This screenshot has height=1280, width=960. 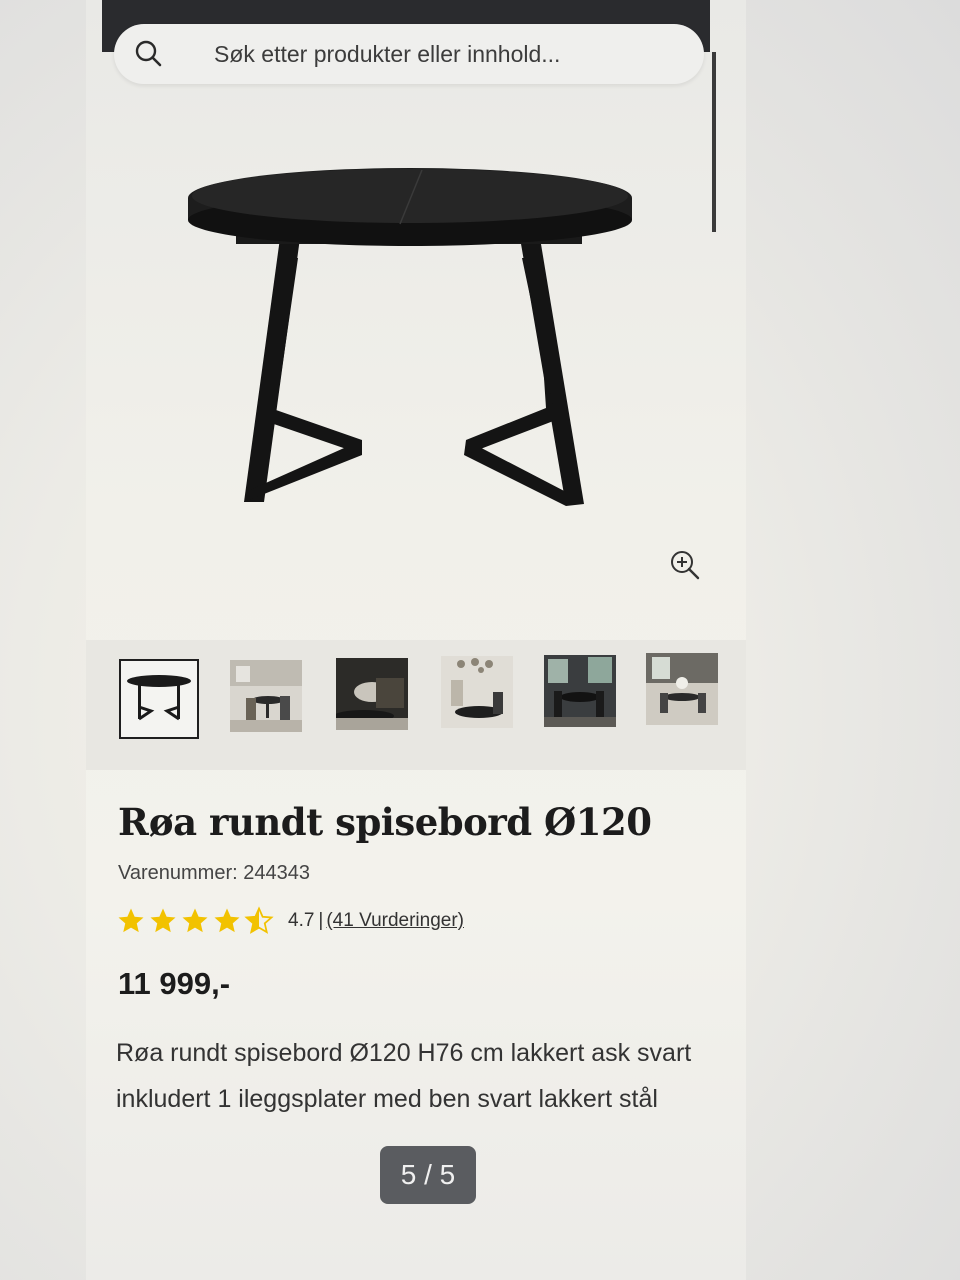 What do you see at coordinates (395, 921) in the screenshot?
I see `reviews-link: (41 Vurderinger)` at bounding box center [395, 921].